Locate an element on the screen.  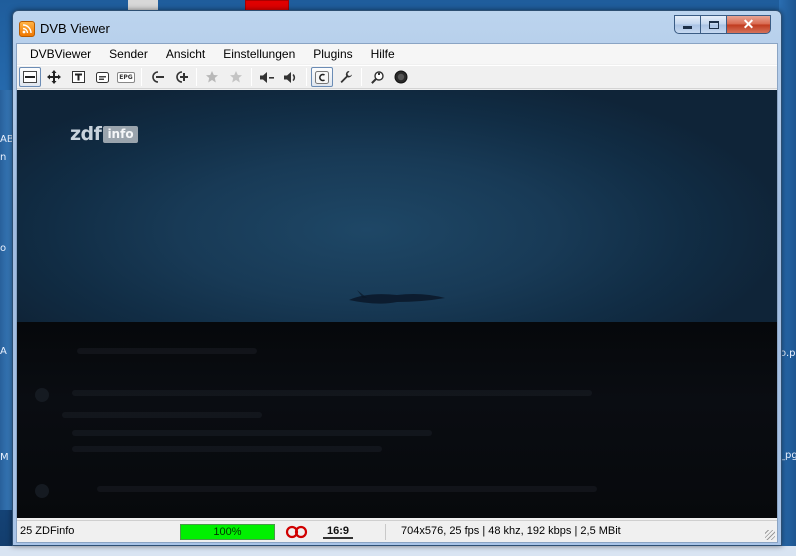
maximize-button is located at coordinates (714, 24).